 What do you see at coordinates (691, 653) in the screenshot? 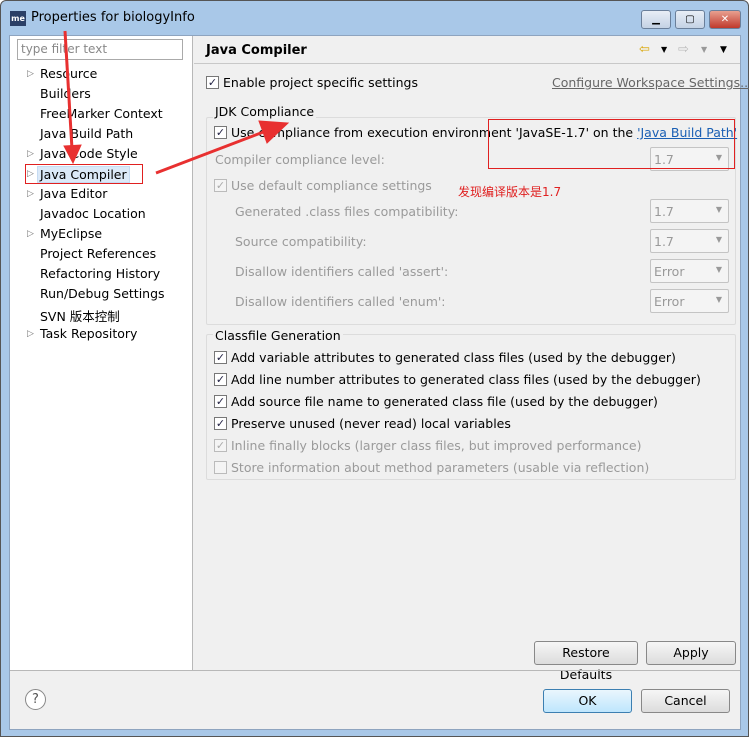
I see `apply-button: Apply` at bounding box center [691, 653].